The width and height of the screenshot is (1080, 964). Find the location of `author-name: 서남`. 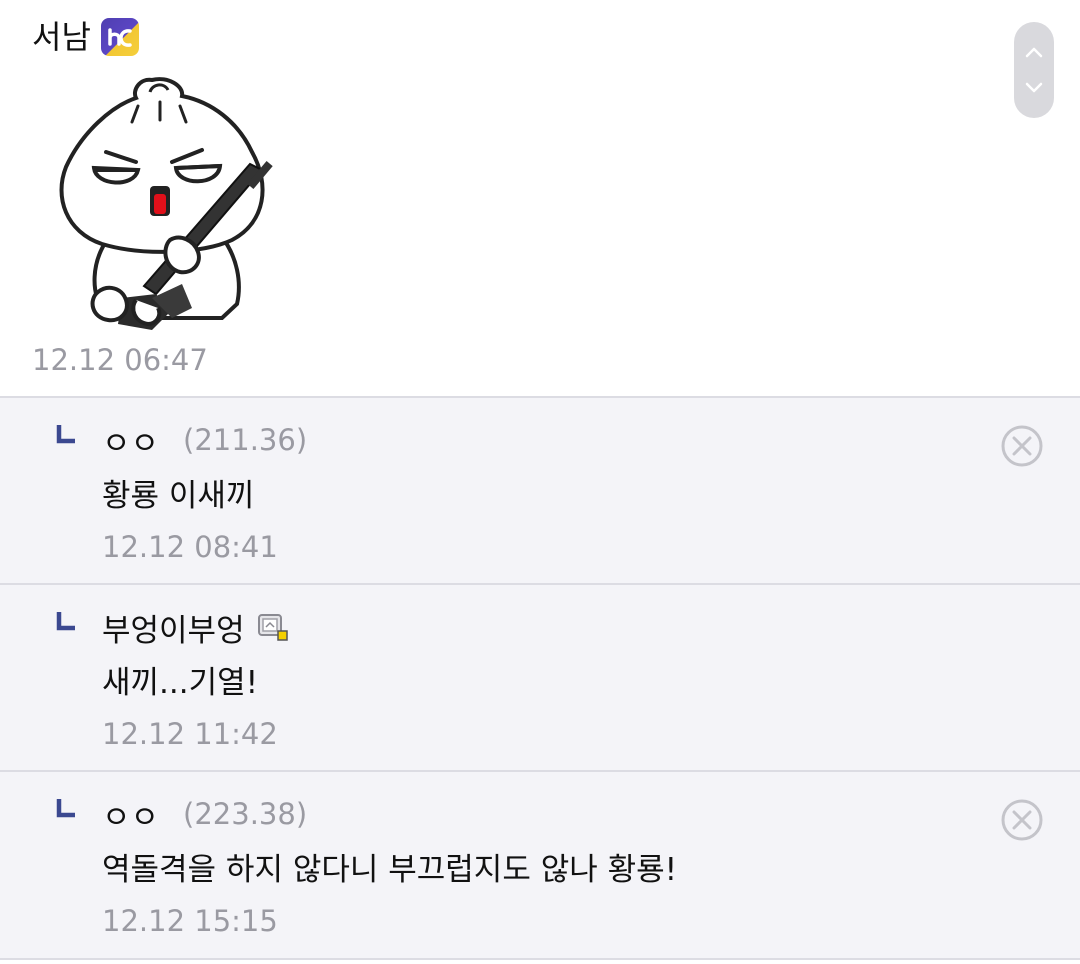

author-name: 서남 is located at coordinates (61, 37).